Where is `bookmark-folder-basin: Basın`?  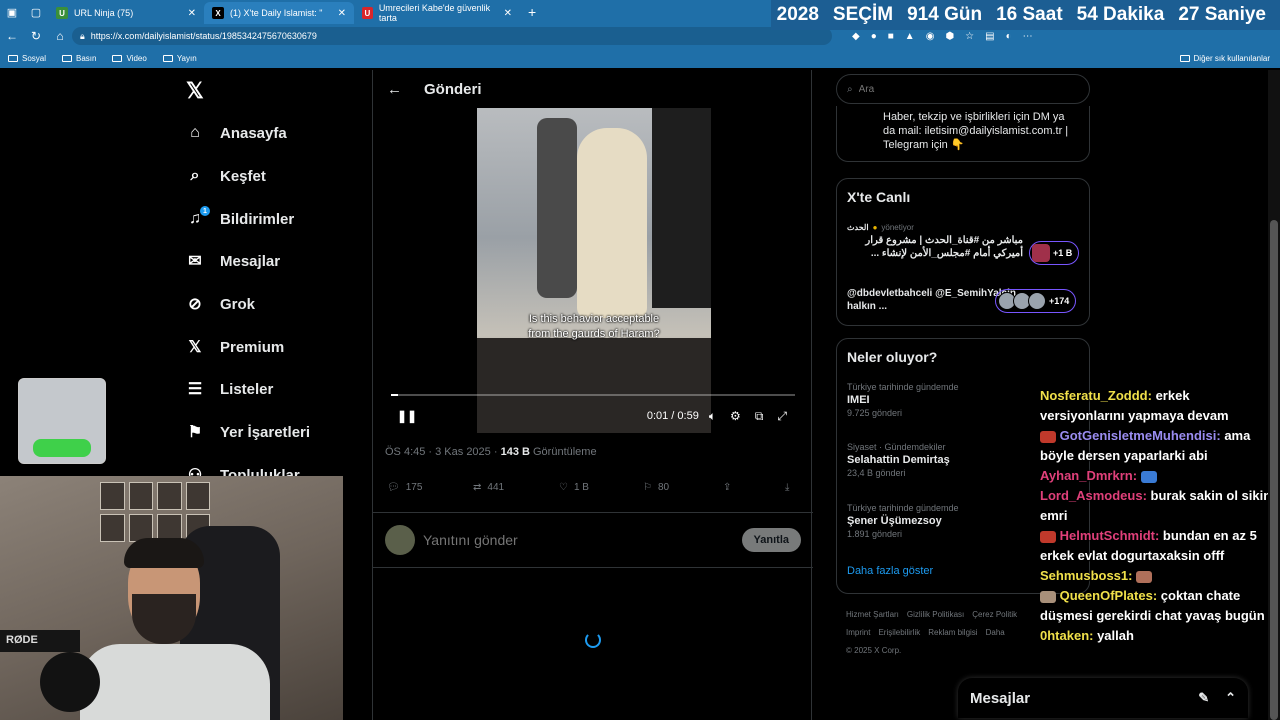
bookmark-folder-basin: Basın is located at coordinates (79, 58).